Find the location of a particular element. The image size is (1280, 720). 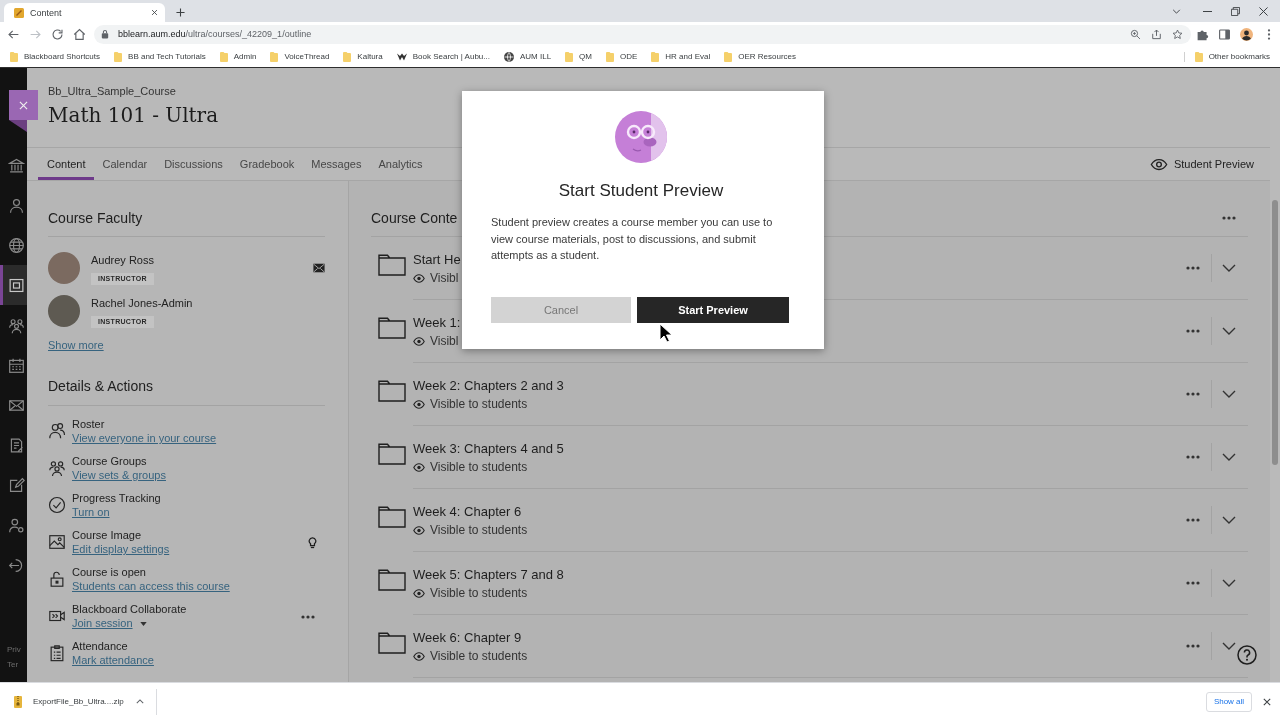

browser-tab: Content is located at coordinates (84, 12).